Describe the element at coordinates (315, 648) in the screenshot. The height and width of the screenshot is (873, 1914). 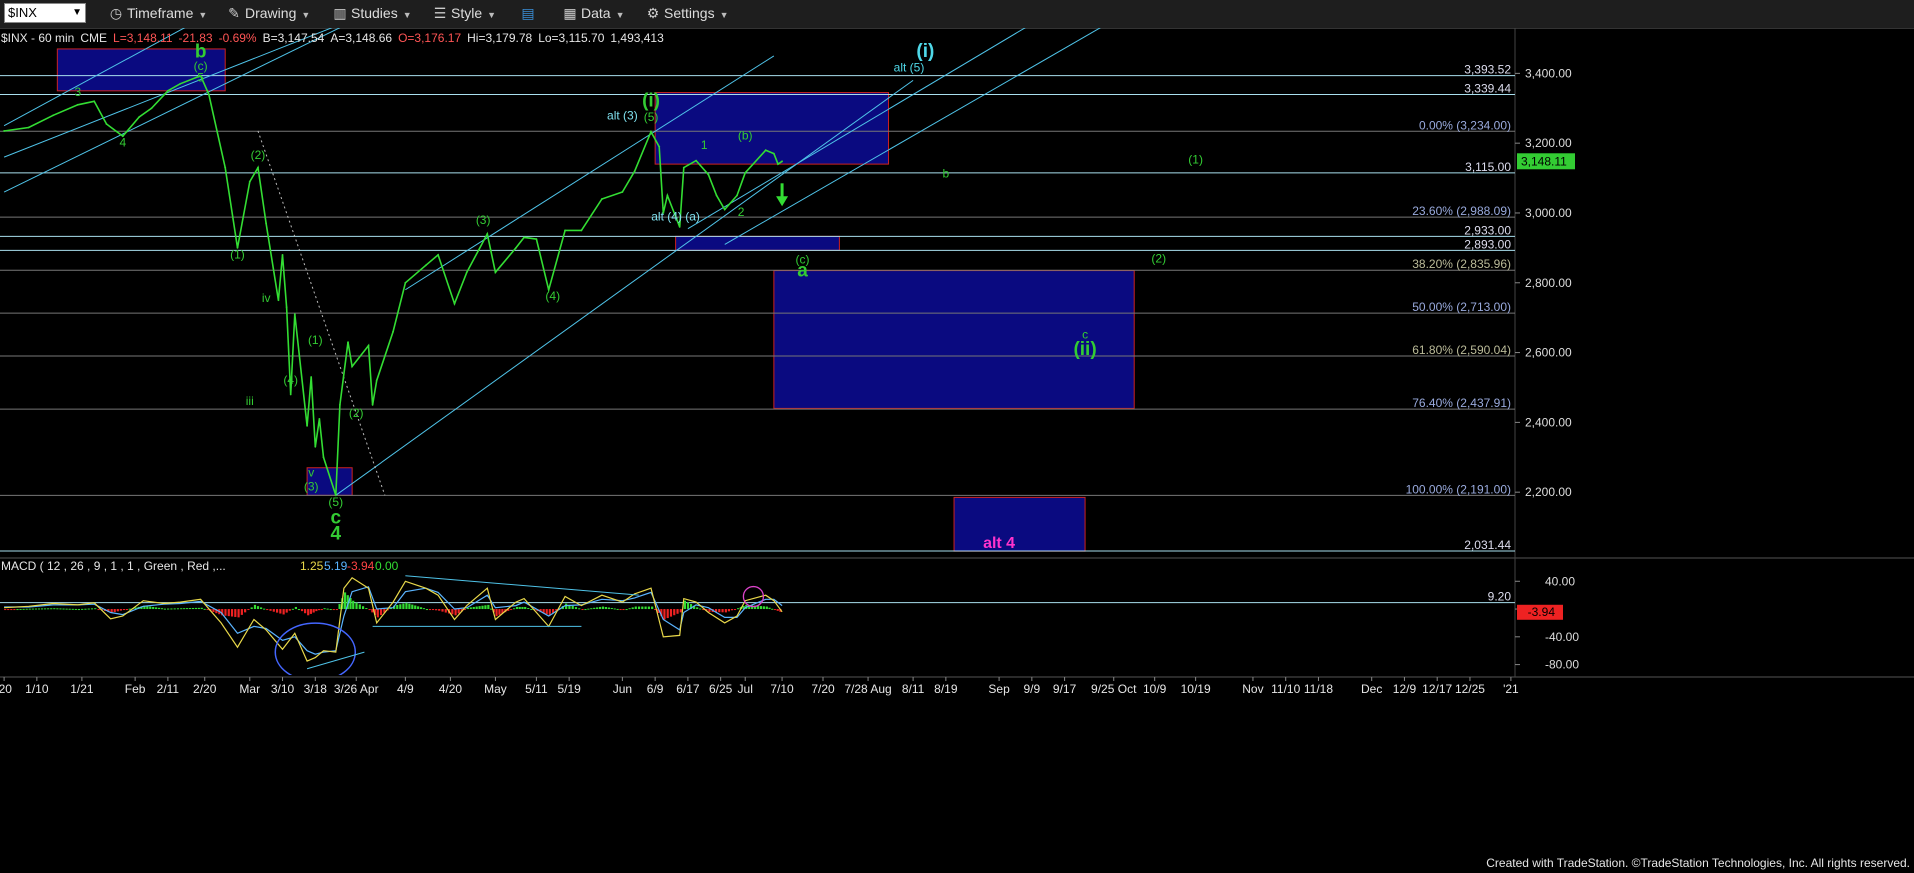
I see `macd-divergence-ellipse` at that location.